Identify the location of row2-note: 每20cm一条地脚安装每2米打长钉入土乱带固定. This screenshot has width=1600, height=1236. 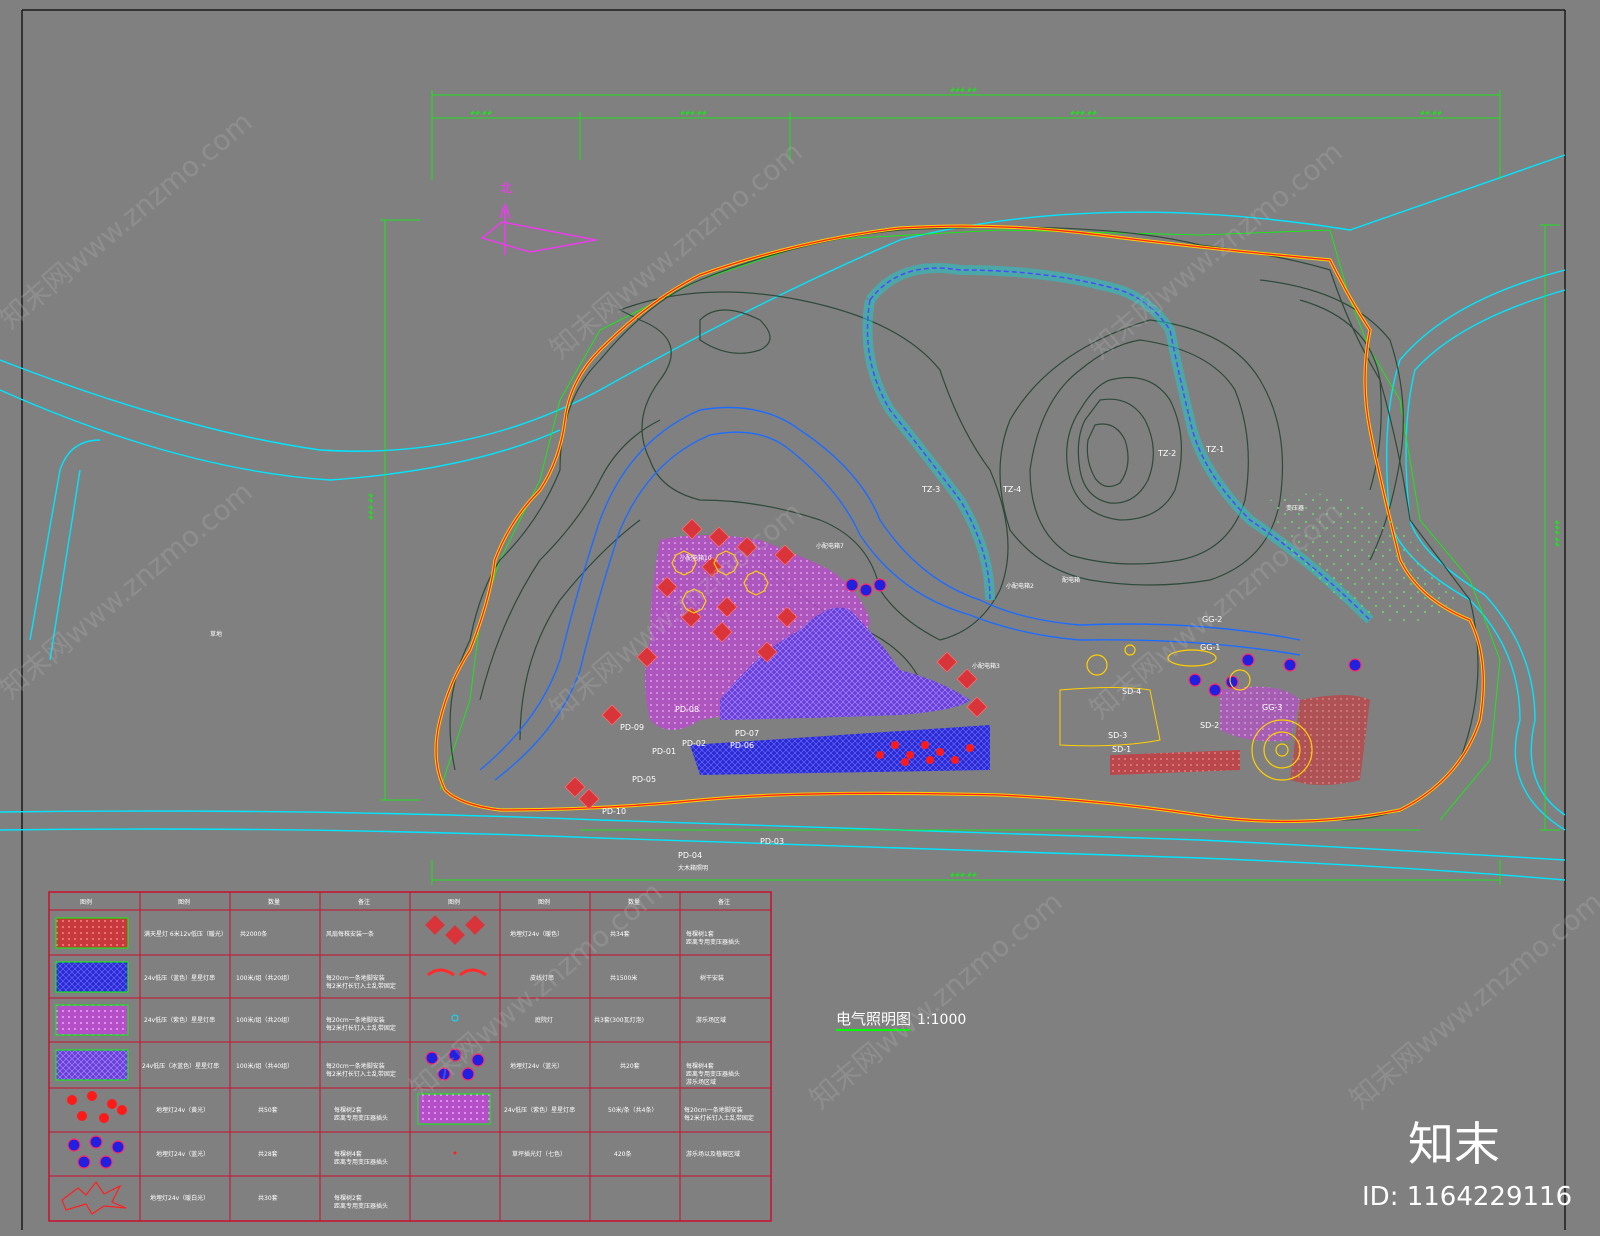
(361, 982).